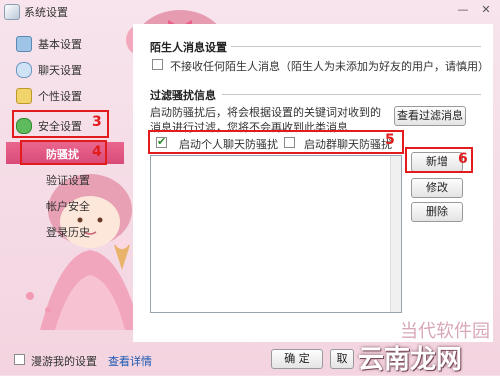 This screenshot has height=376, width=500. What do you see at coordinates (410, 360) in the screenshot?
I see `watermark-line2: 云南龙网` at bounding box center [410, 360].